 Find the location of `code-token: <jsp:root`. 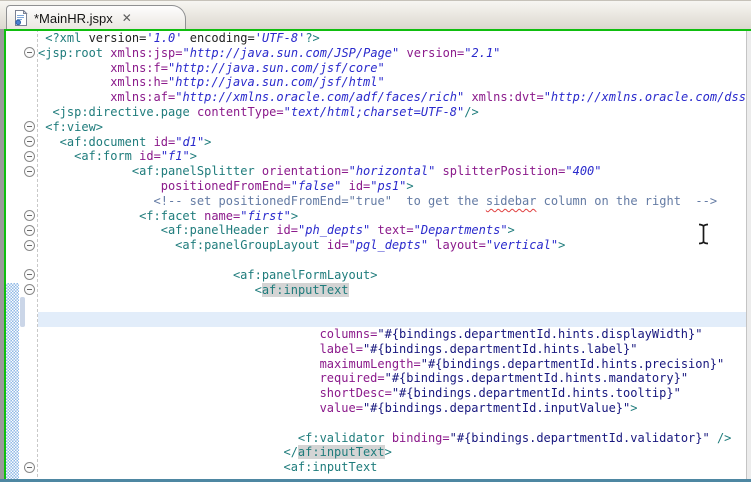

code-token: <jsp:root is located at coordinates (74, 52).